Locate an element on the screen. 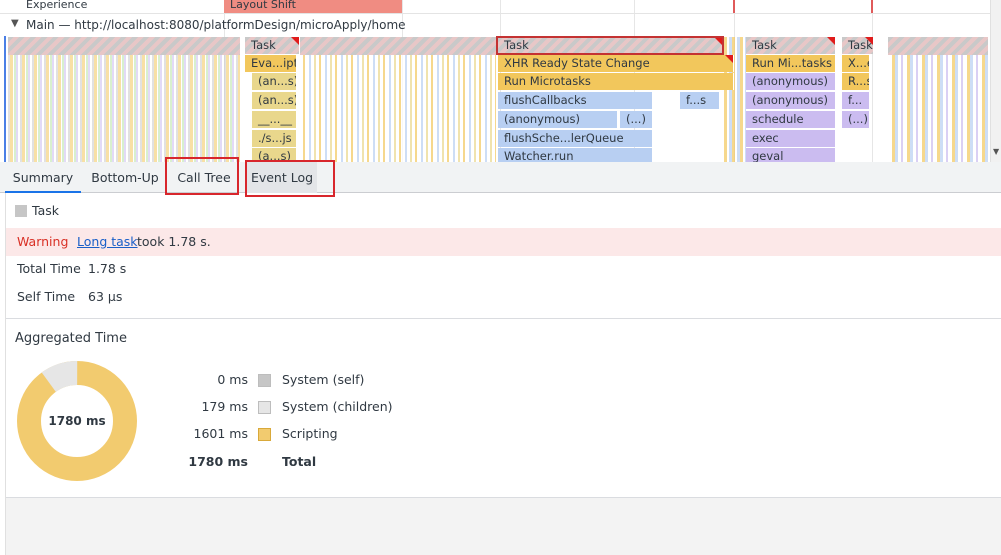 The width and height of the screenshot is (1001, 555). legend-scripting: 1601 ms Scripting is located at coordinates (311, 435).